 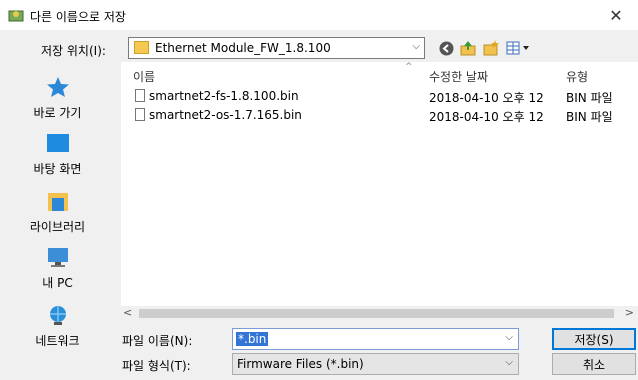 What do you see at coordinates (57, 169) in the screenshot?
I see `place-label: 바탕 화면` at bounding box center [57, 169].